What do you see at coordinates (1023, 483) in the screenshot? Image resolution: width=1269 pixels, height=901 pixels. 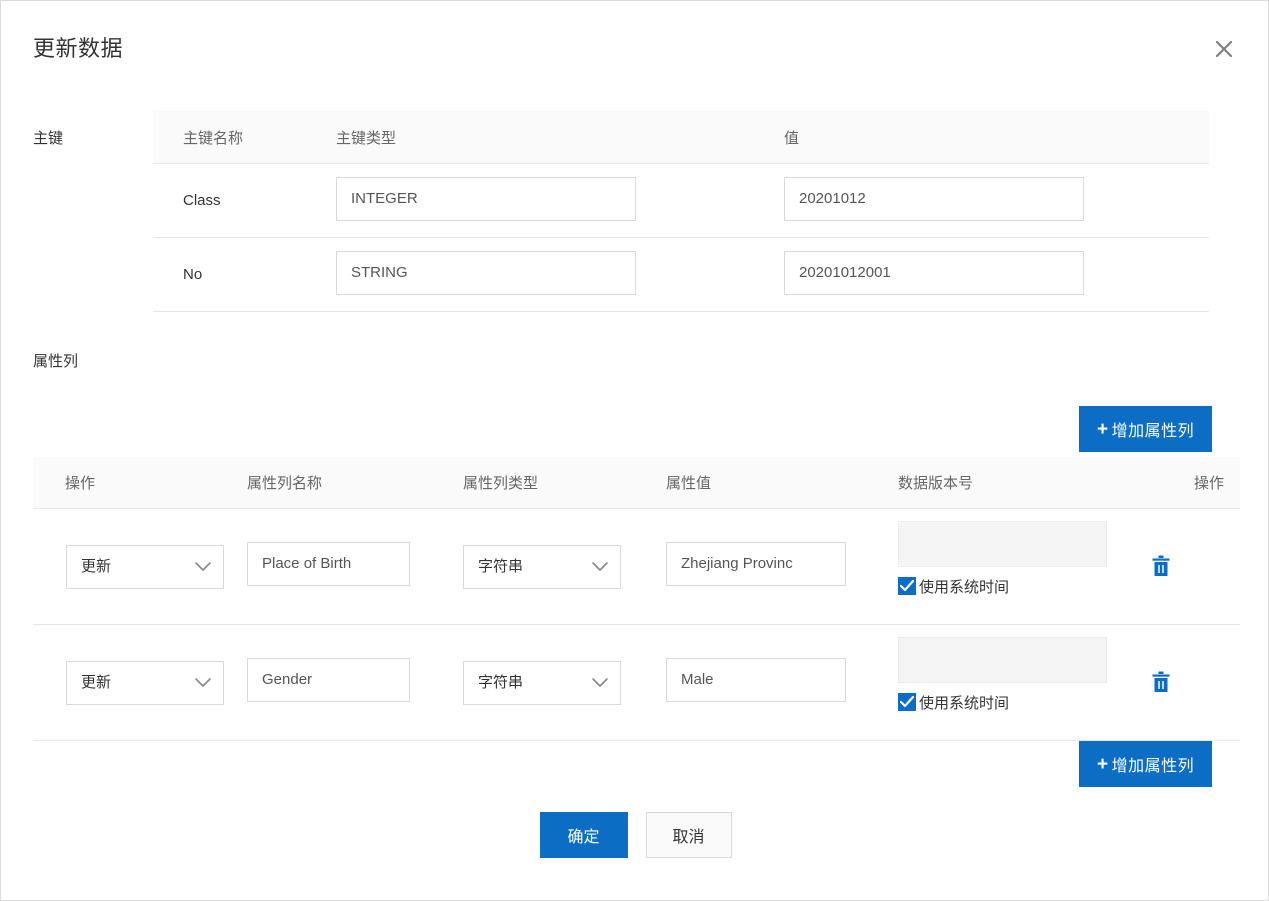 I see `attr-header-version: 数据版本号` at bounding box center [1023, 483].